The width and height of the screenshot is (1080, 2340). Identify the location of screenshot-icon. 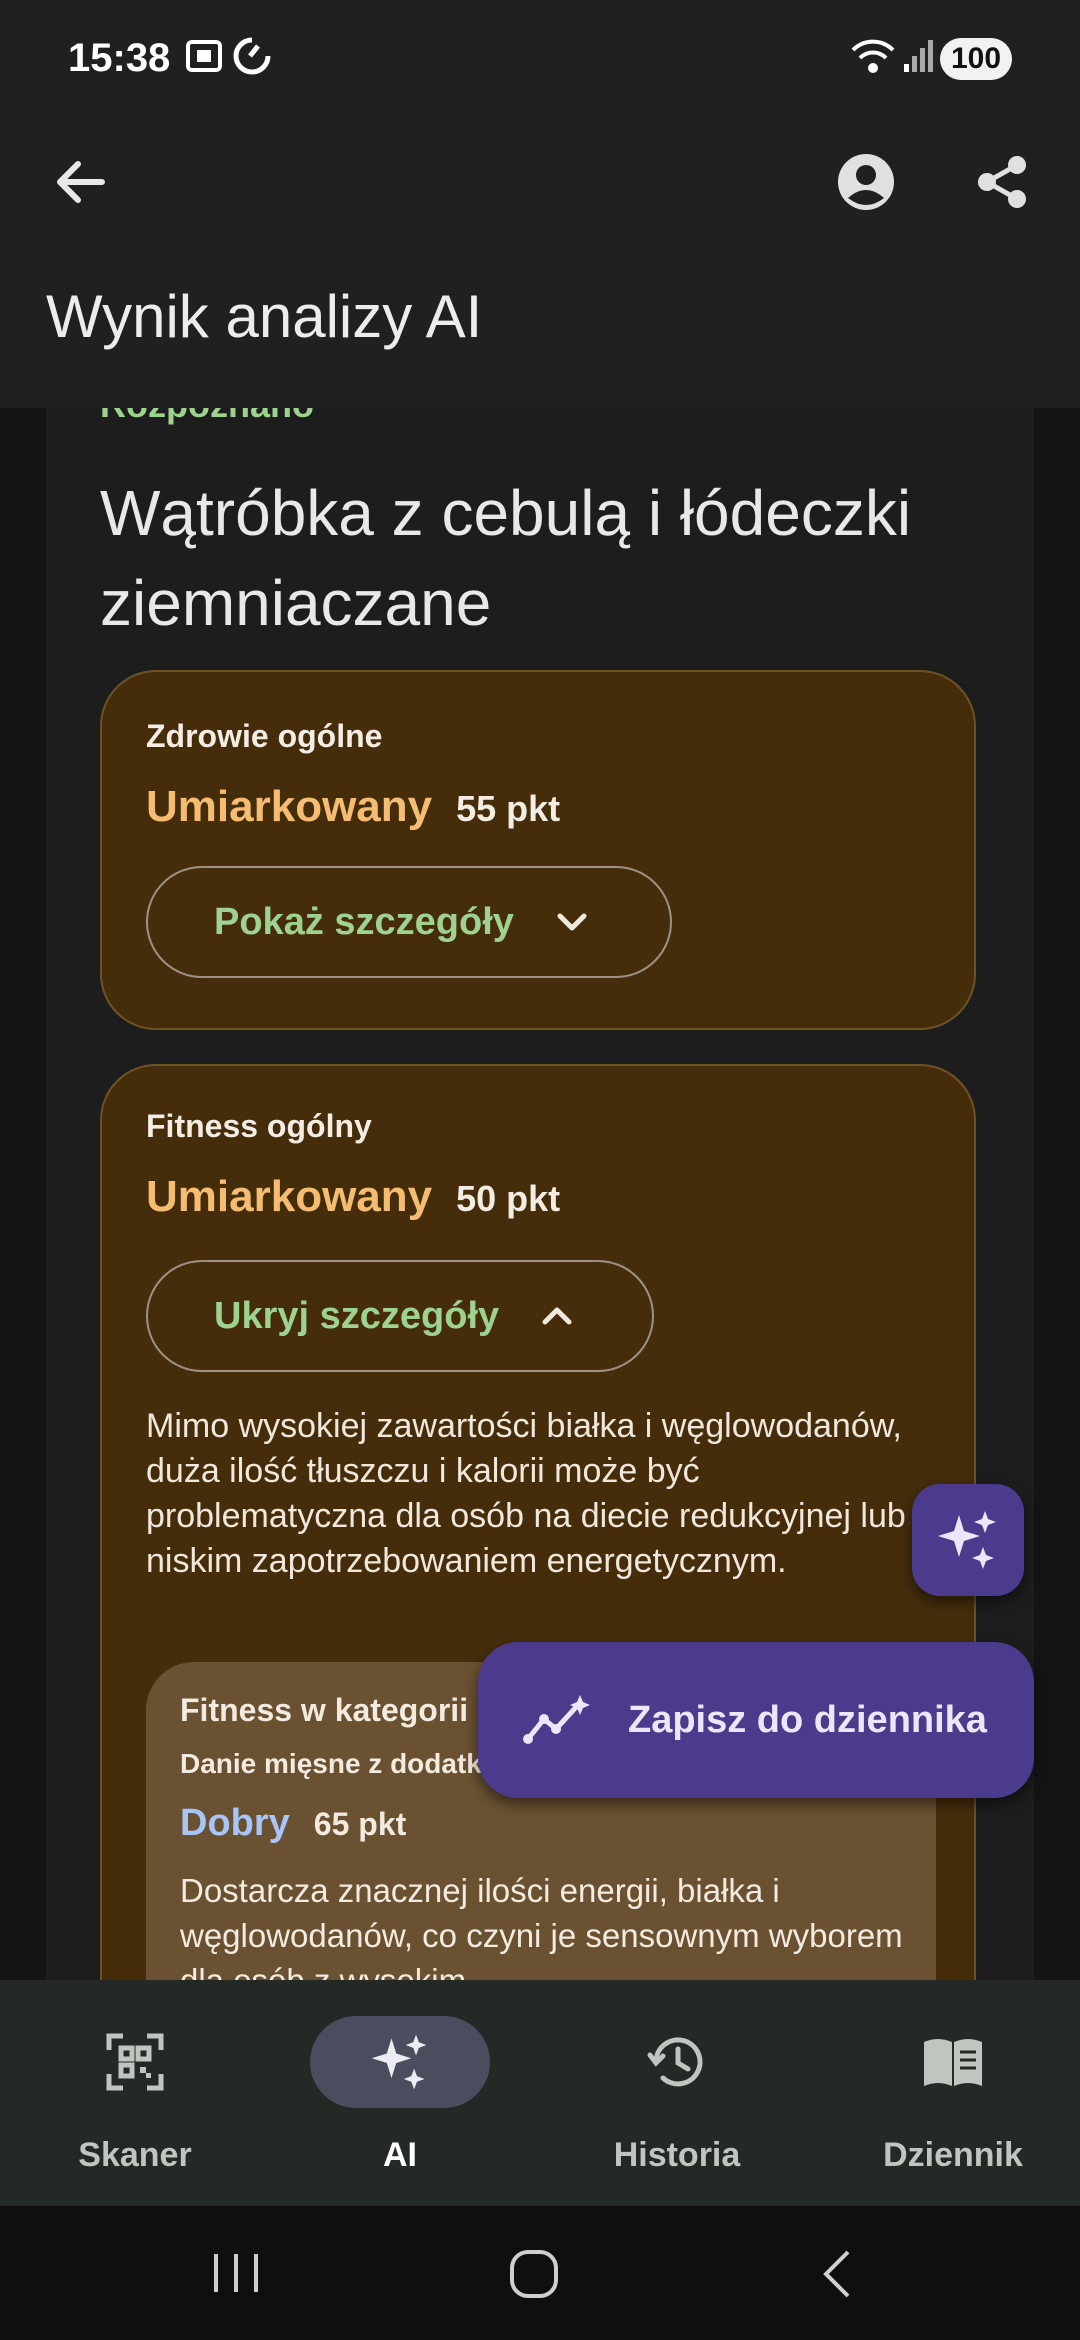
(204, 58).